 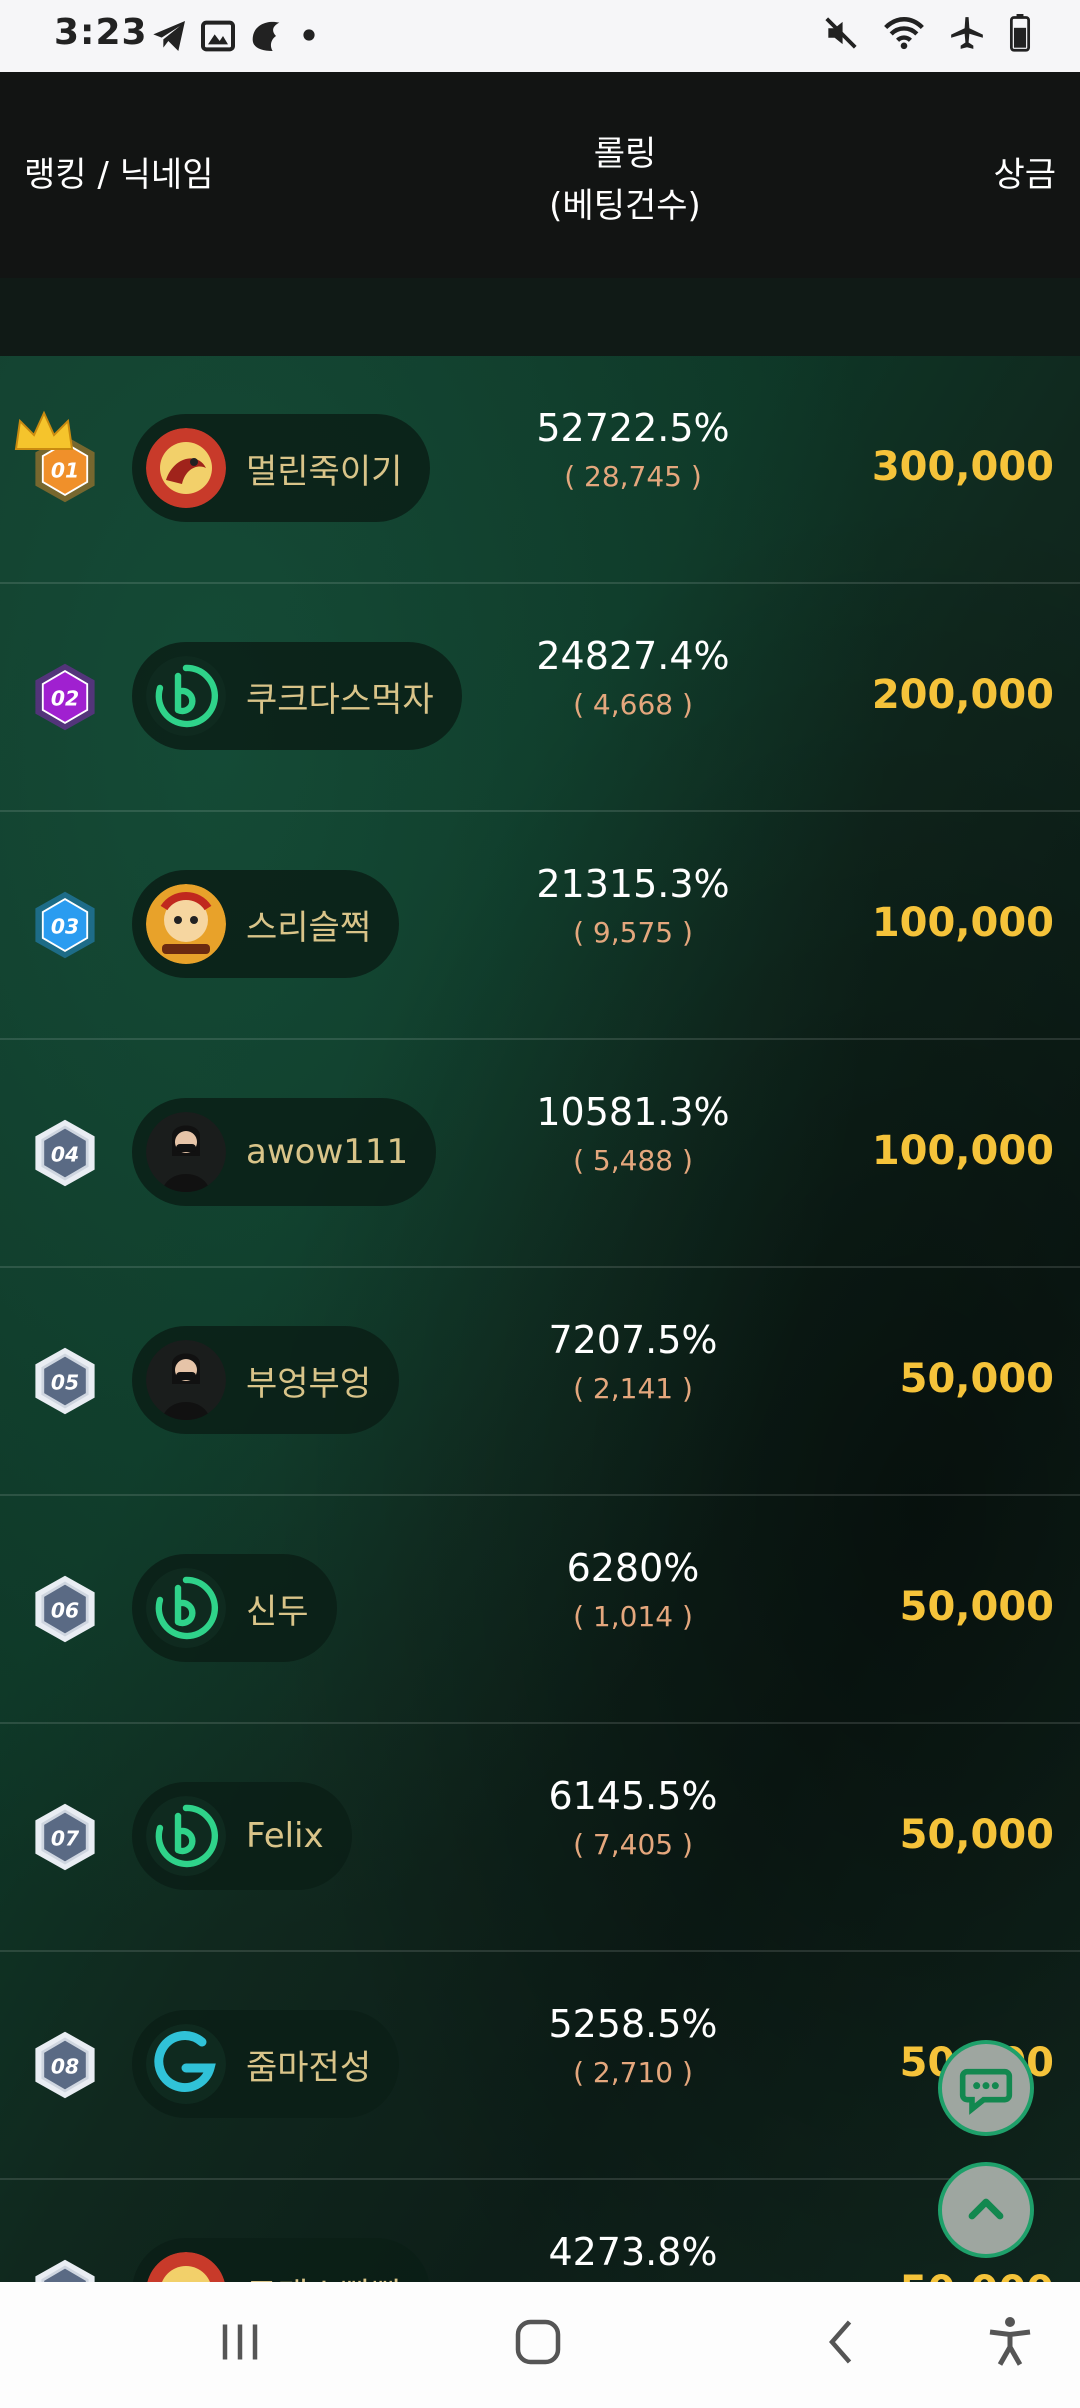 I want to click on user-pill: 부엉부엉, so click(x=266, y=1380).